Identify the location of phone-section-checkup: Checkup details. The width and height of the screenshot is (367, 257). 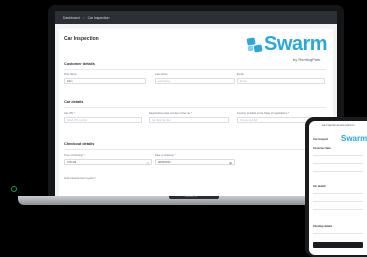
(323, 226).